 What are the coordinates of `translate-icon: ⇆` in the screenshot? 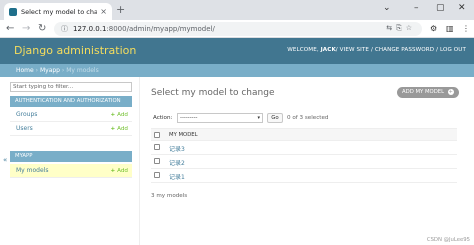 It's located at (391, 28).